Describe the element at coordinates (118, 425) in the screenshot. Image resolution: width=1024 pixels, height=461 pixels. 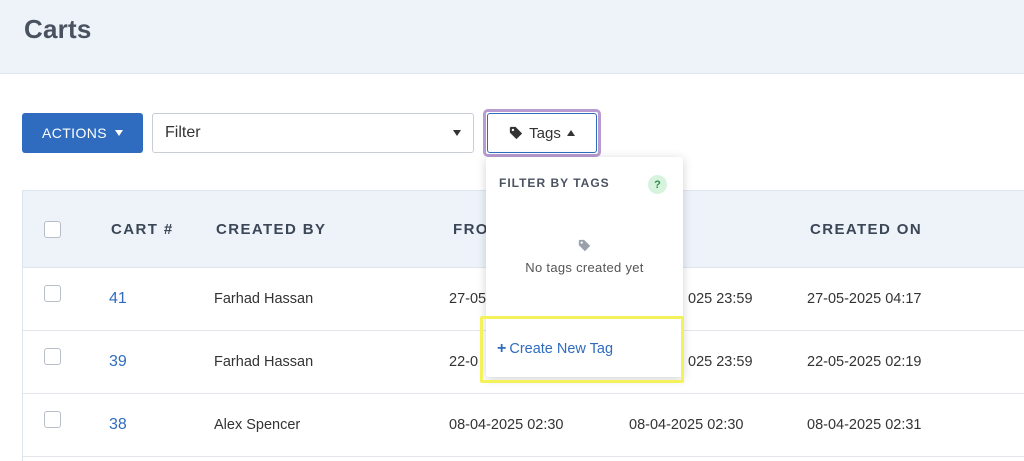
I see `cart-link: 38` at that location.